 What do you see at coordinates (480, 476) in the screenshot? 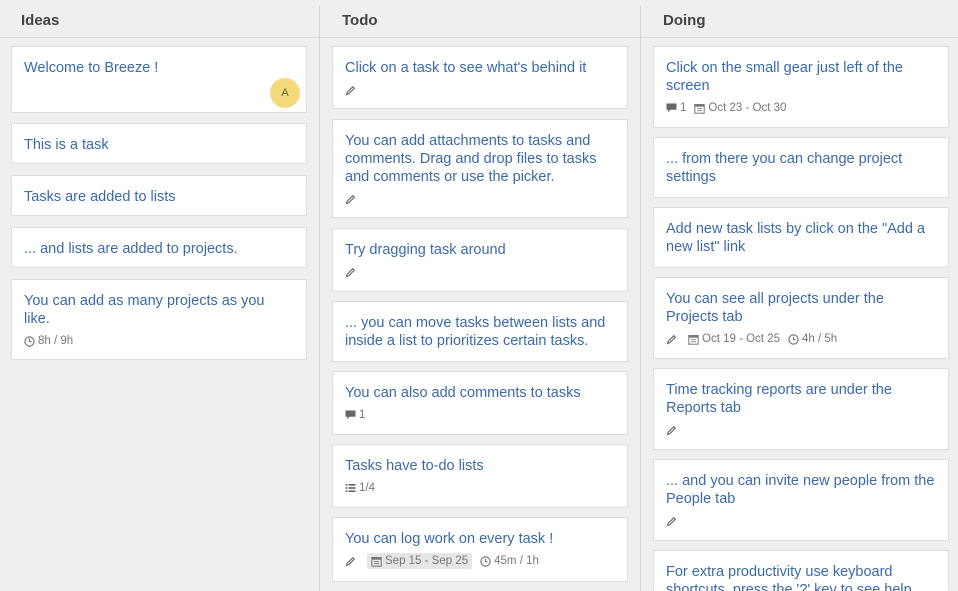
I see `task-card: Tasks have to-do lists 1/4` at bounding box center [480, 476].